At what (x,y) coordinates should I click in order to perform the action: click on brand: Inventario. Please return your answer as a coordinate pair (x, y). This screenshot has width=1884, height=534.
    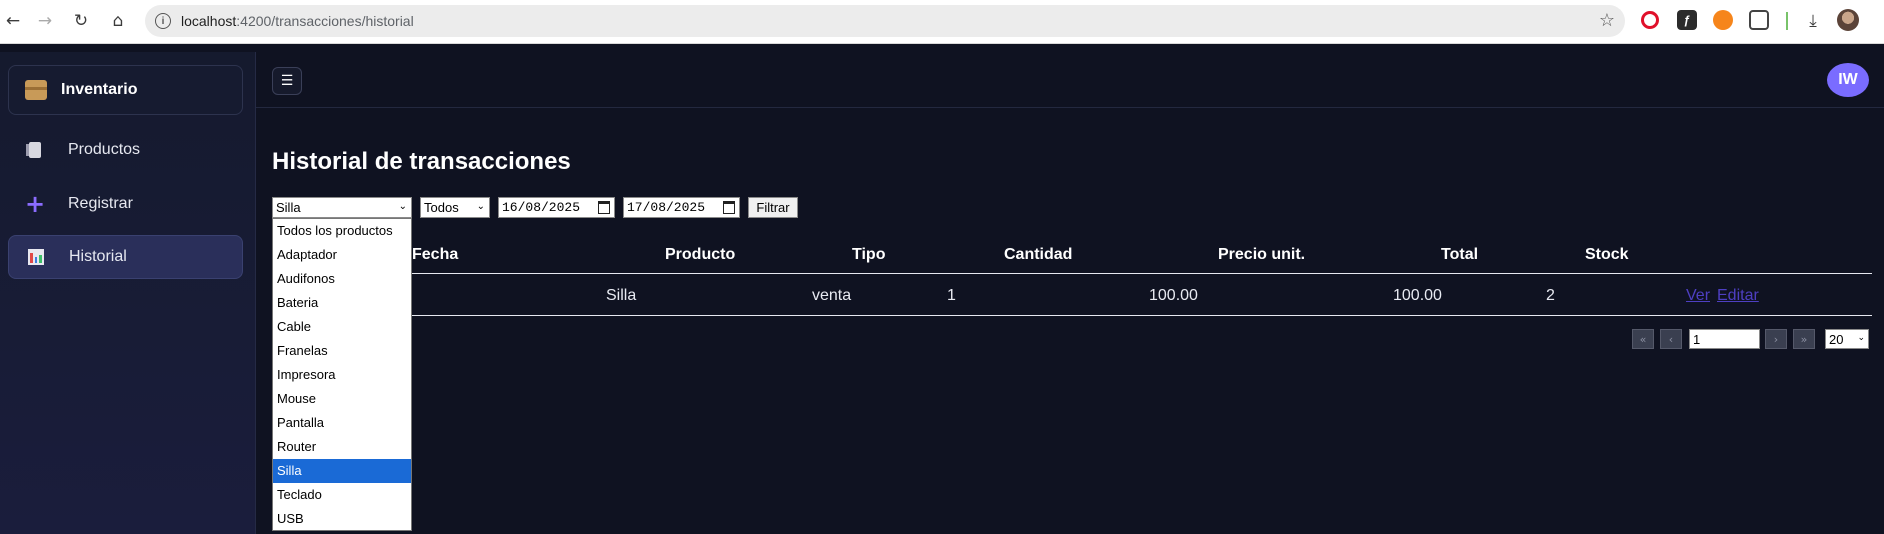
    Looking at the image, I should click on (125, 90).